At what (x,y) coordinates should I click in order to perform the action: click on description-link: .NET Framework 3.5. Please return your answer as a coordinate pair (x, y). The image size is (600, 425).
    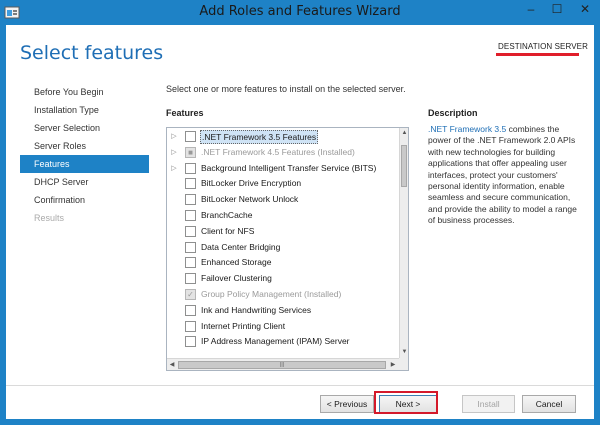
    Looking at the image, I should click on (467, 129).